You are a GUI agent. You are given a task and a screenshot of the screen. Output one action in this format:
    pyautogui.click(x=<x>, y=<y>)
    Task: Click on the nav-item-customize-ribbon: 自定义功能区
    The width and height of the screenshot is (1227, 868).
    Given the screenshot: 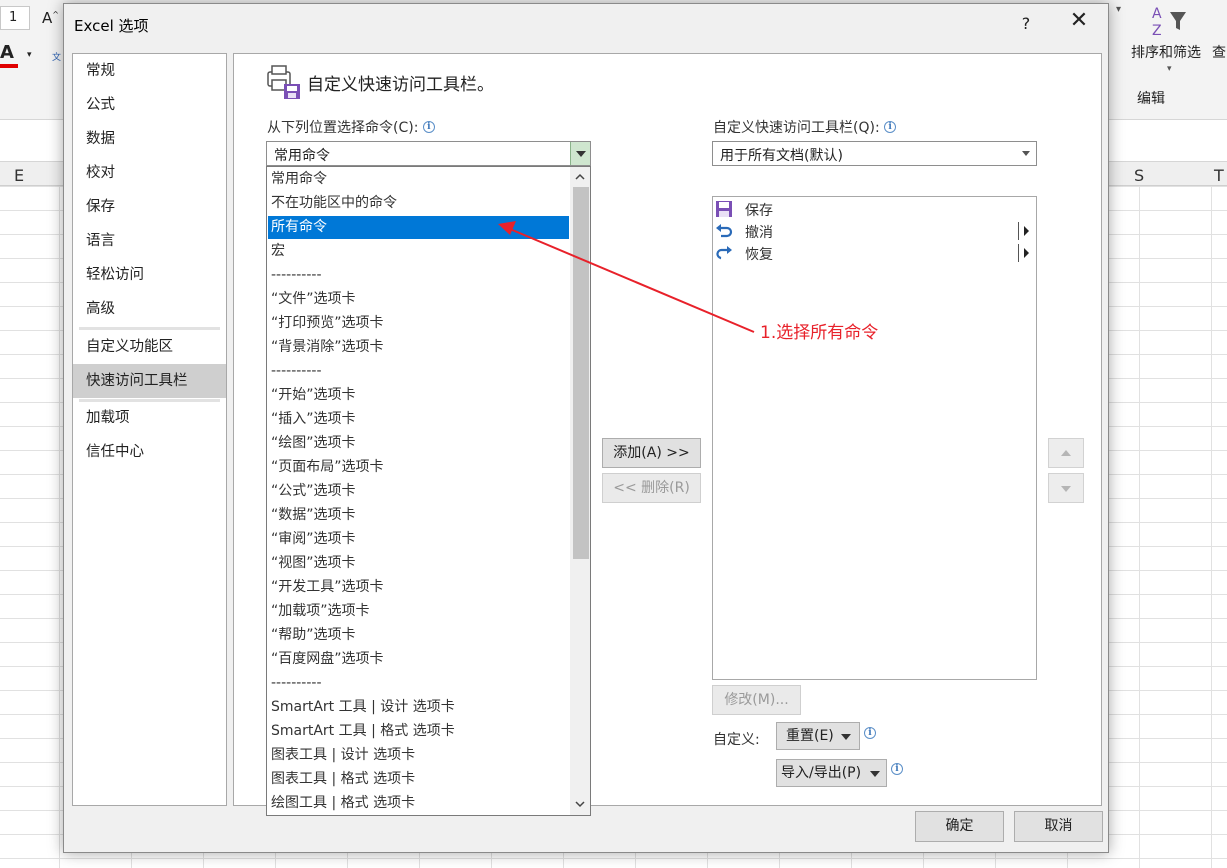 What is the action you would take?
    pyautogui.click(x=149, y=347)
    